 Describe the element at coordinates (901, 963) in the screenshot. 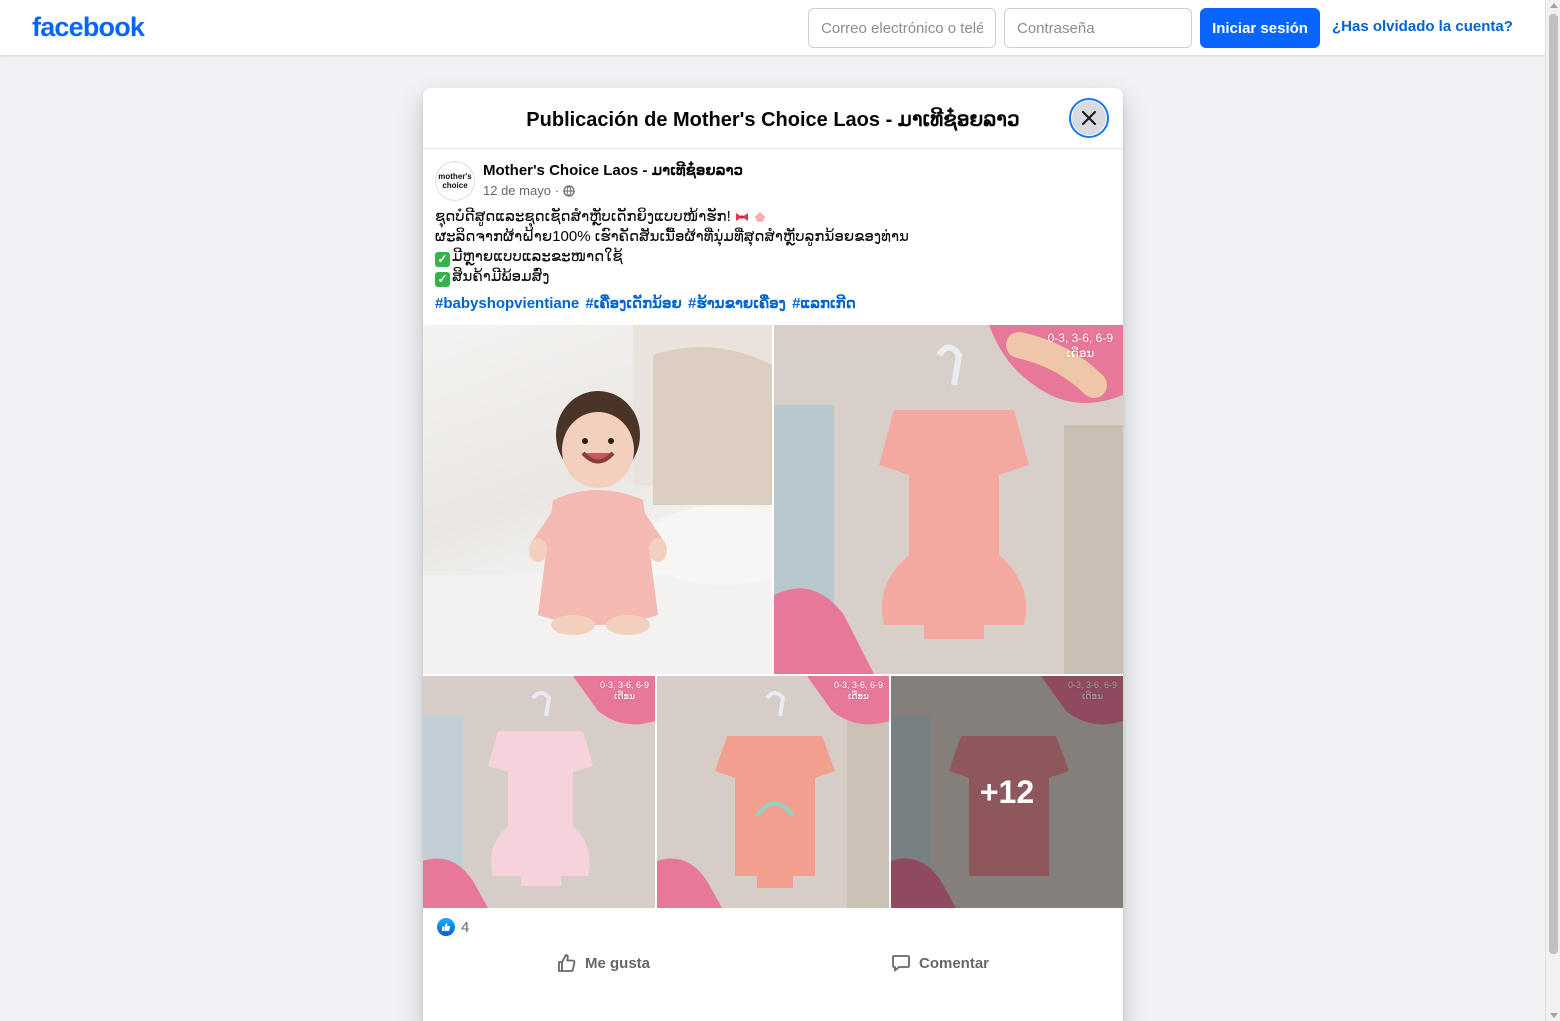

I see `comment-bubble-icon` at that location.